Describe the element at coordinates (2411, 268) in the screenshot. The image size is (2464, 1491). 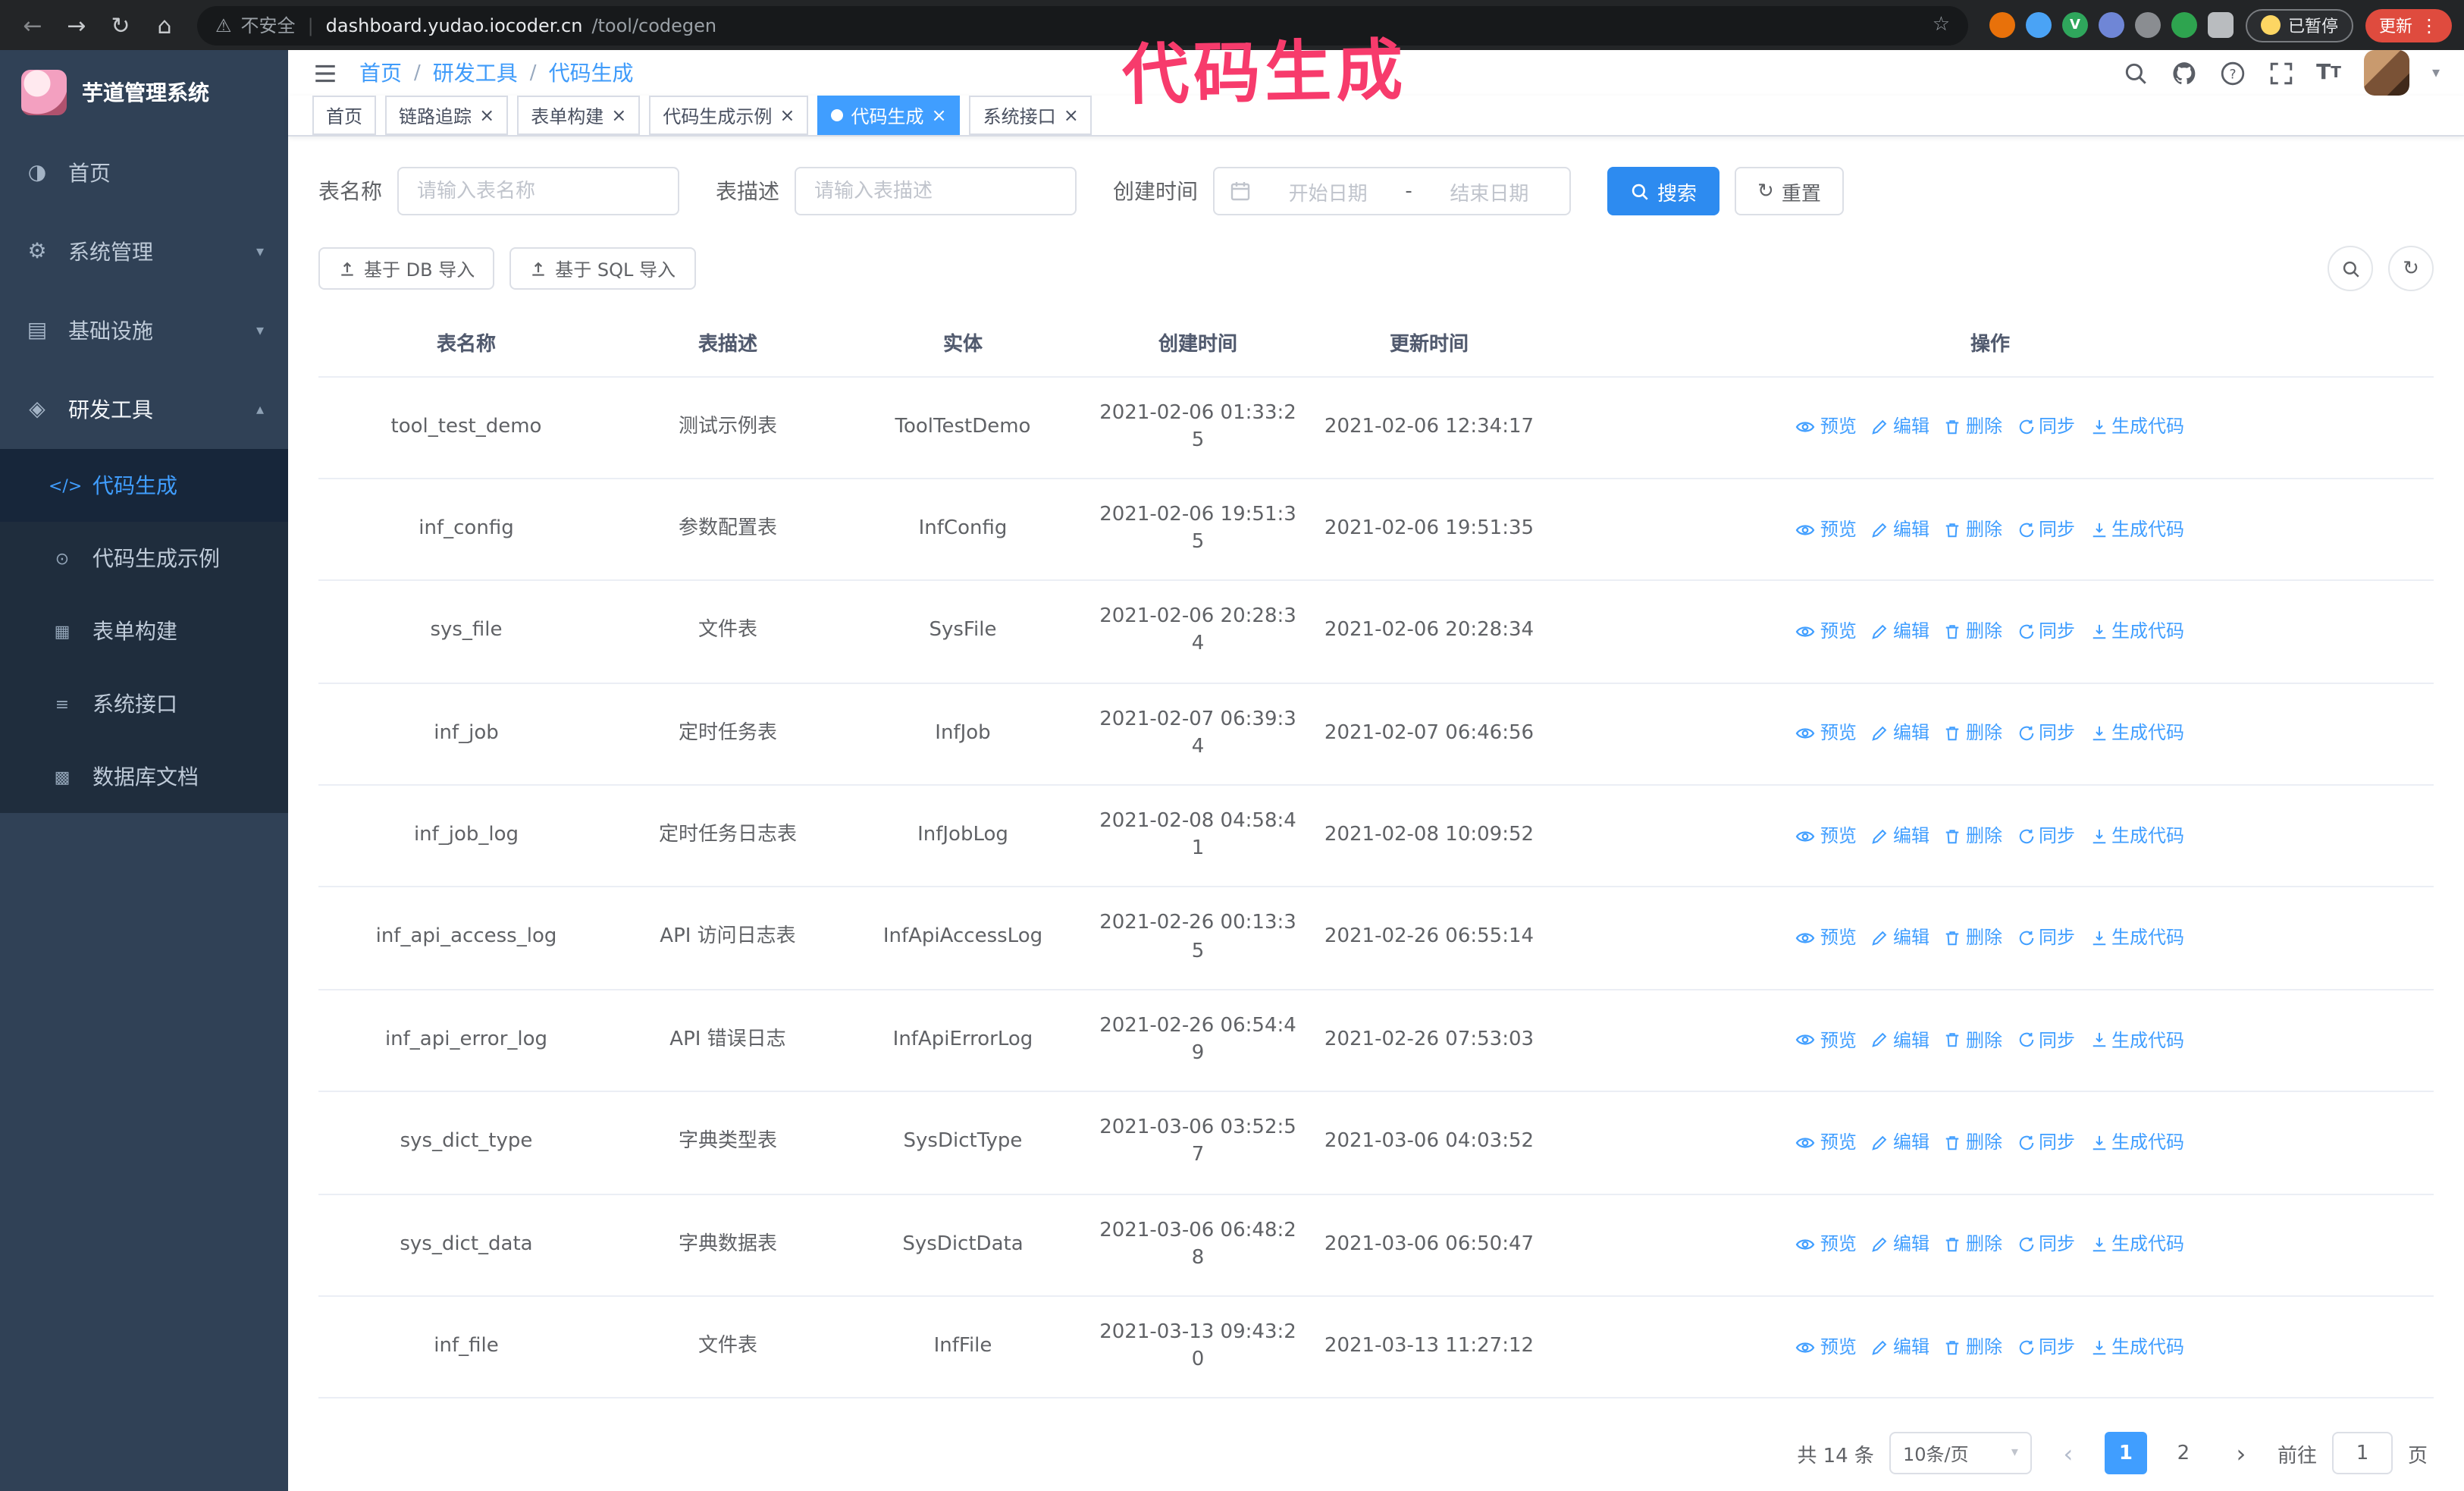
I see `refresh-table-button: ↻` at that location.